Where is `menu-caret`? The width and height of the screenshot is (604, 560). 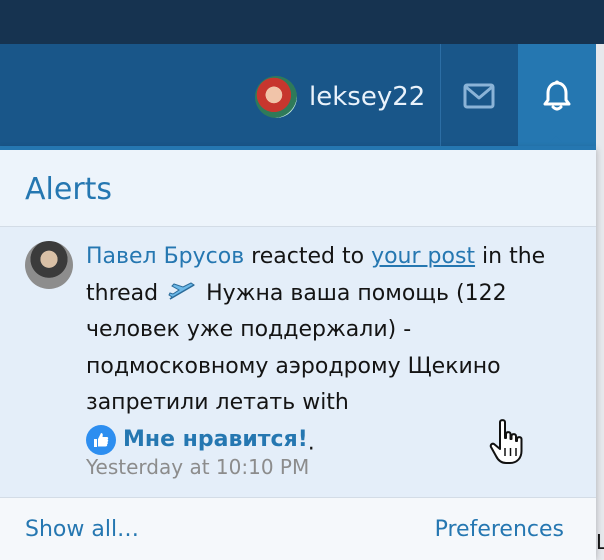 menu-caret is located at coordinates (556, 141).